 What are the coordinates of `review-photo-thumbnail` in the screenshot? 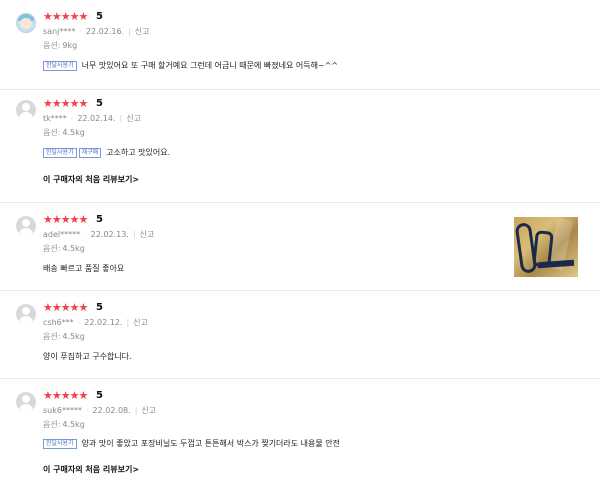 It's located at (546, 247).